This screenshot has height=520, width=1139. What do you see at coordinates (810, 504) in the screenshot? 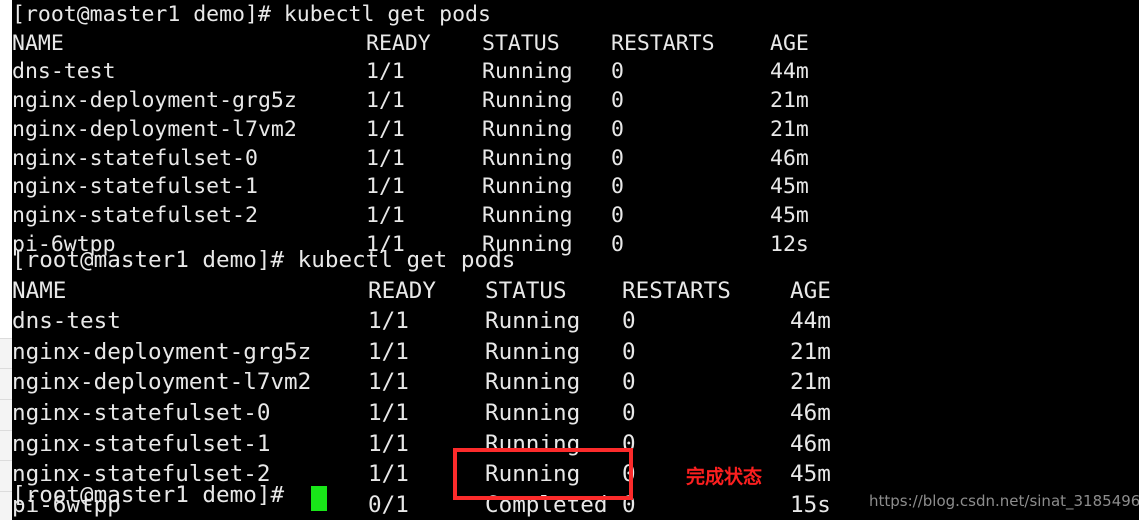
I see `pod-age: 15s` at bounding box center [810, 504].